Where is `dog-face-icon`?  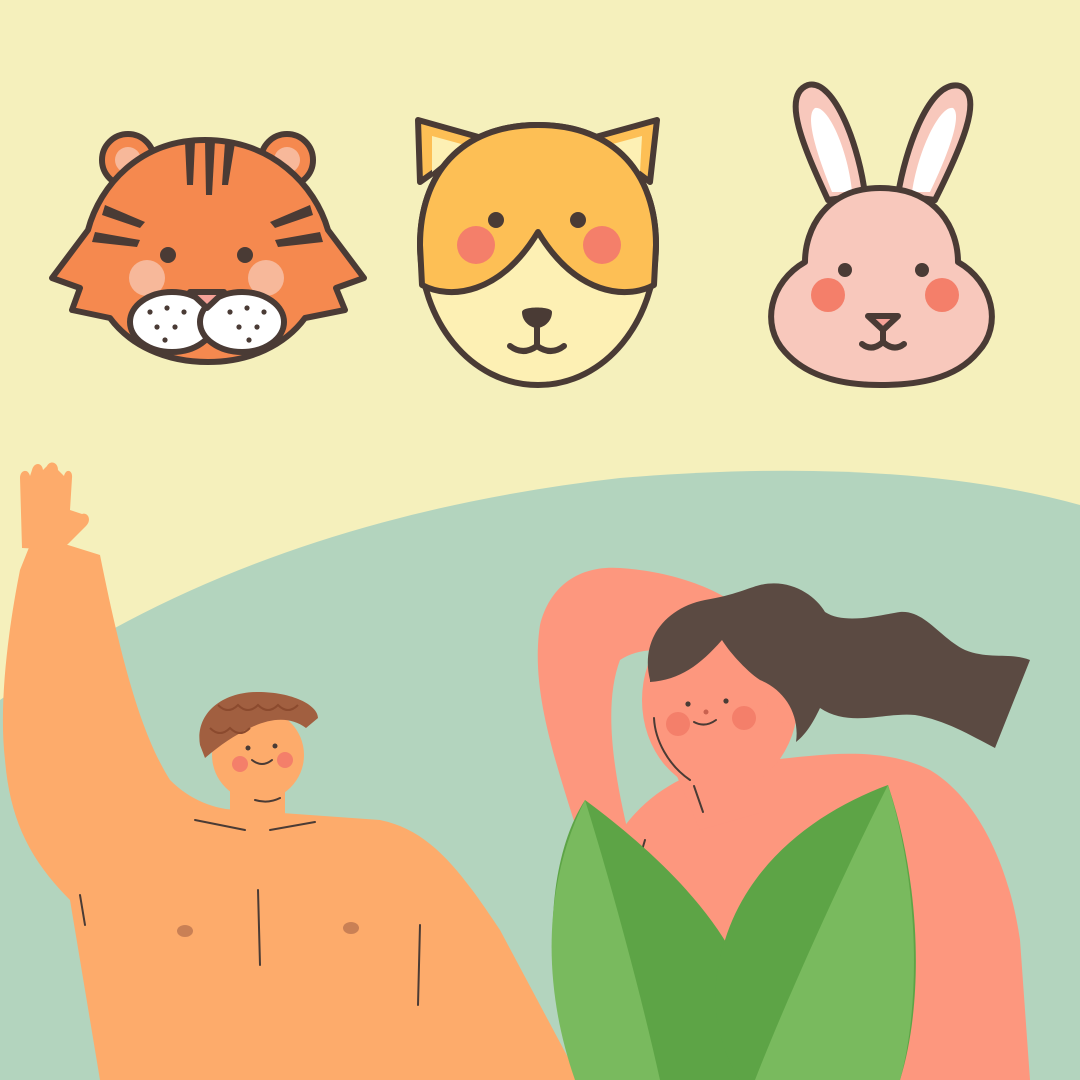
dog-face-icon is located at coordinates (537, 252).